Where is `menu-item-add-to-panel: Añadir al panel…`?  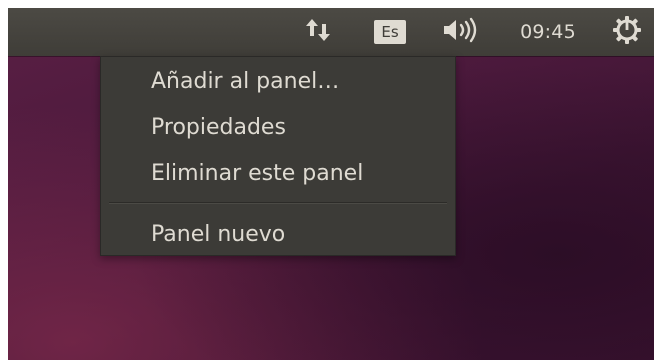 menu-item-add-to-panel: Añadir al panel… is located at coordinates (278, 81).